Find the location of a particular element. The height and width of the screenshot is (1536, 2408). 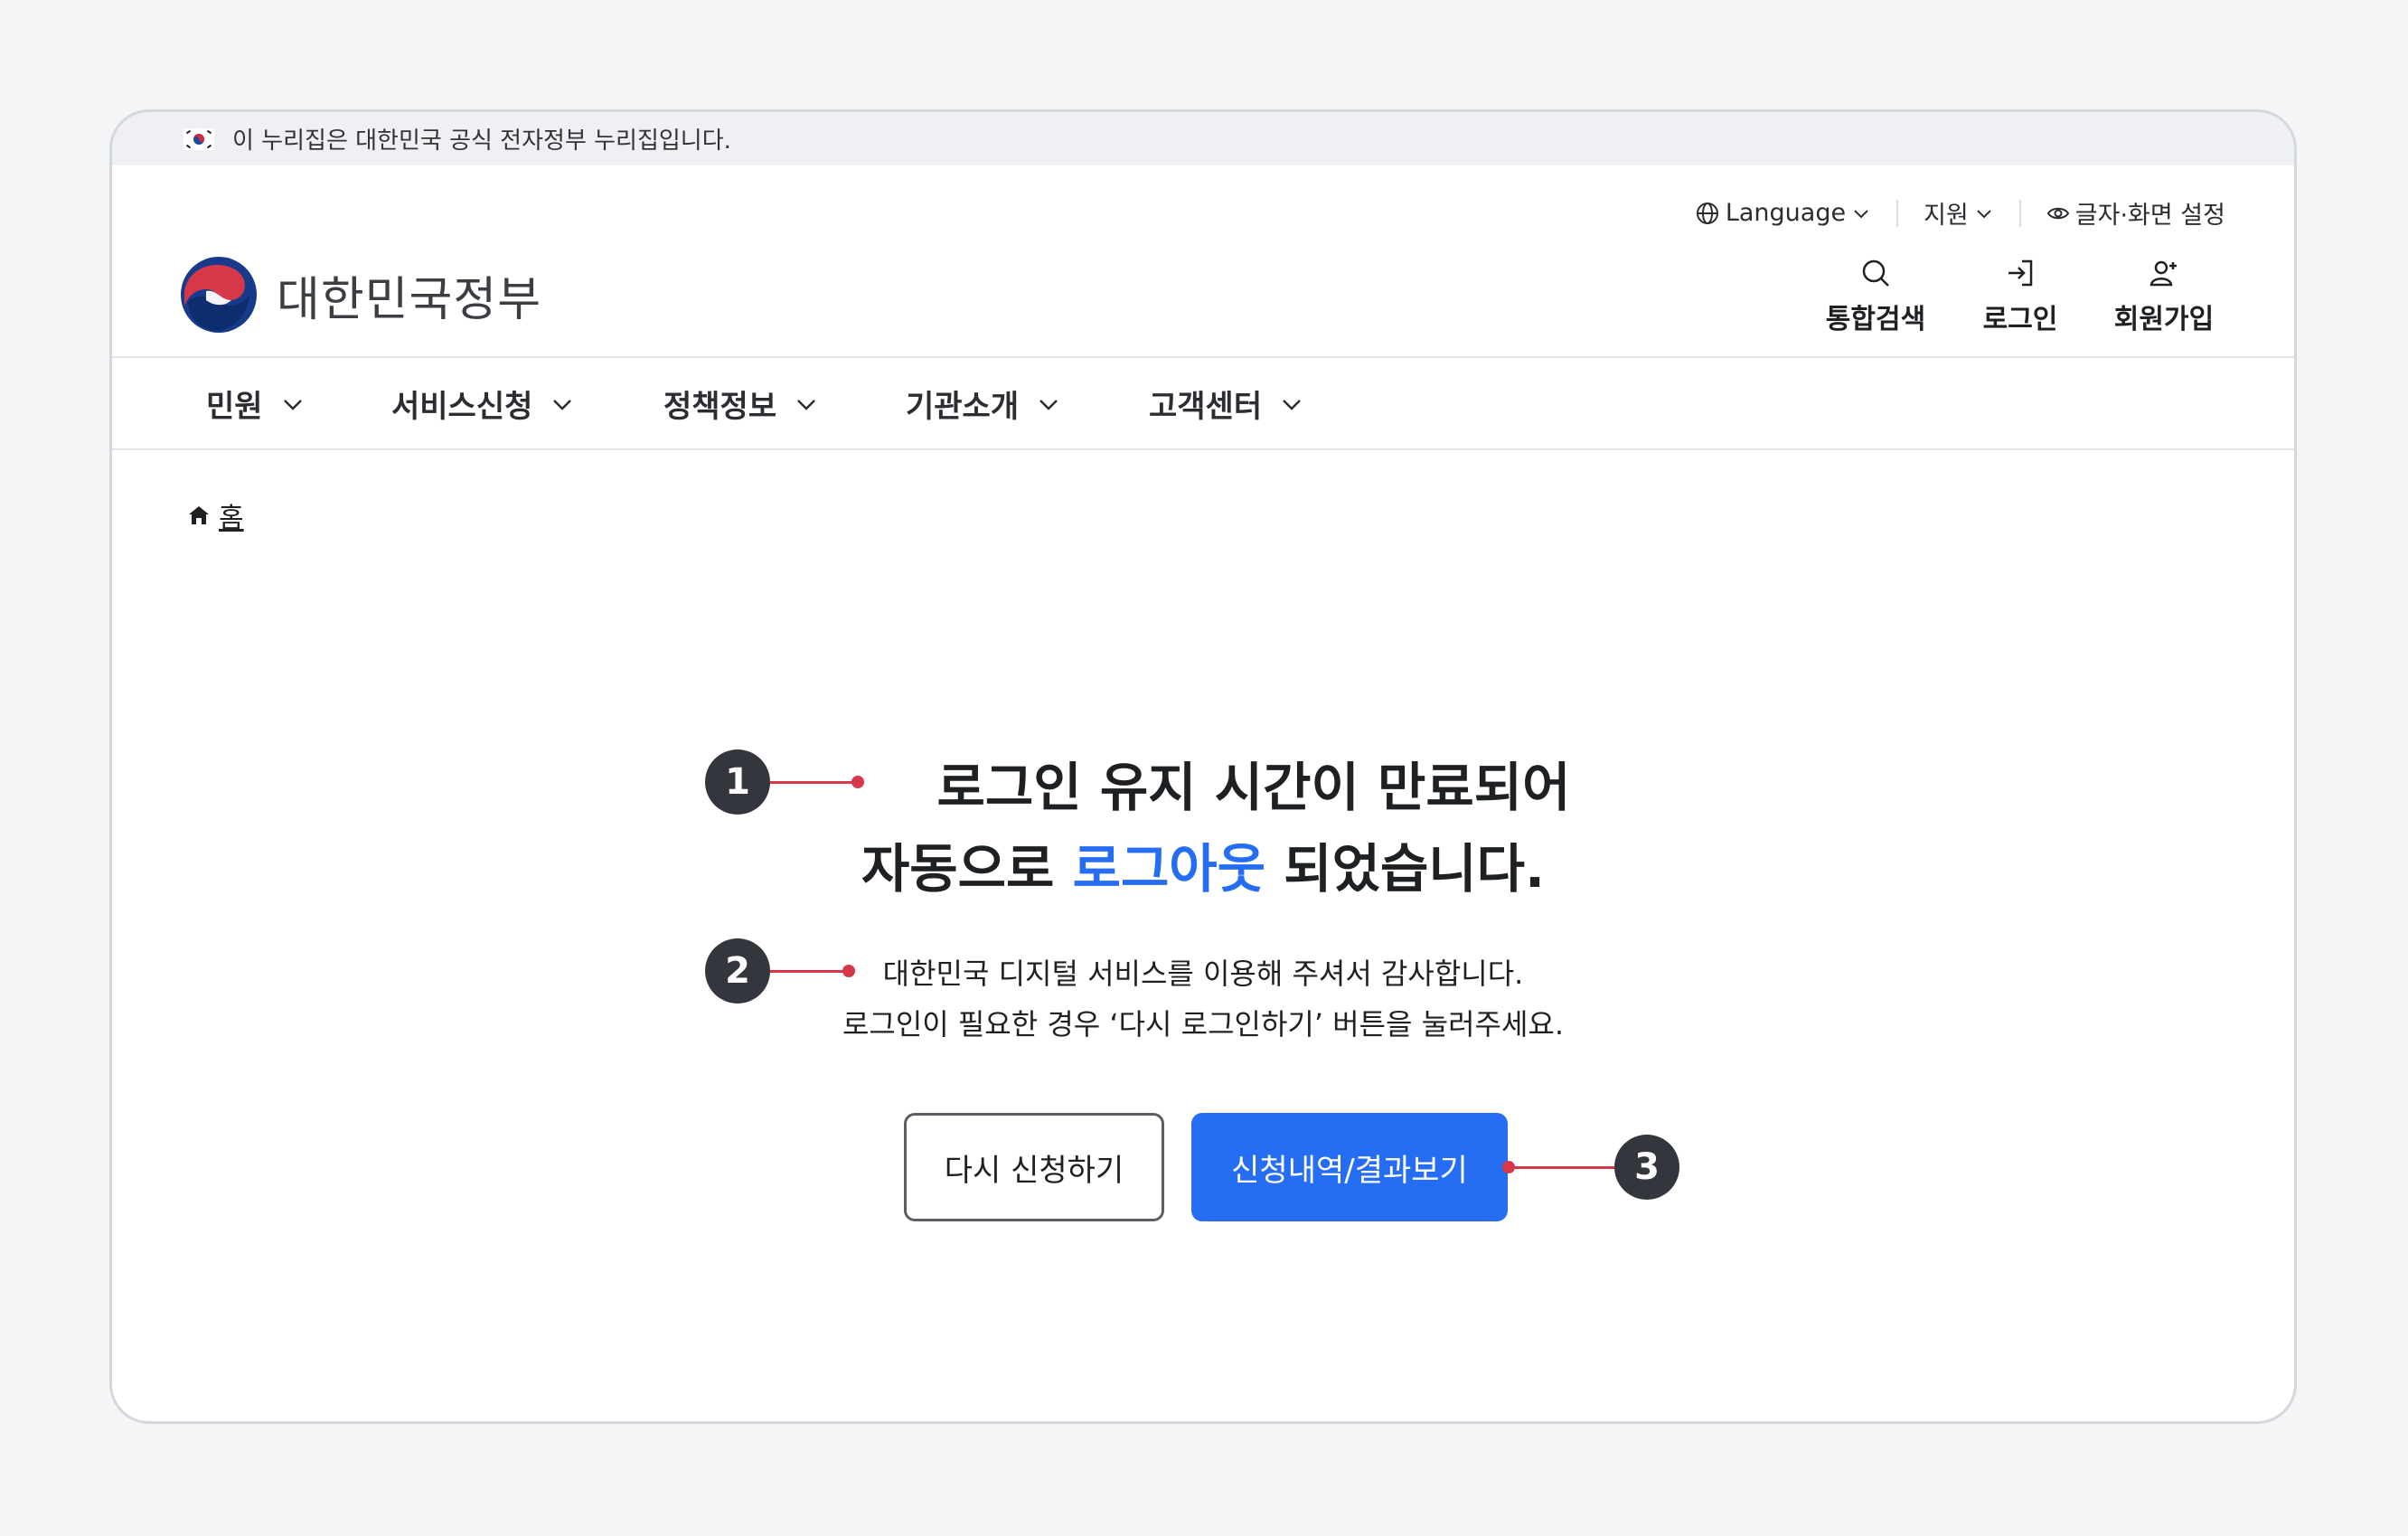

main-navigation: 민원 서비스신청 정책정보 기관소개 고객센터 is located at coordinates (1203, 403).